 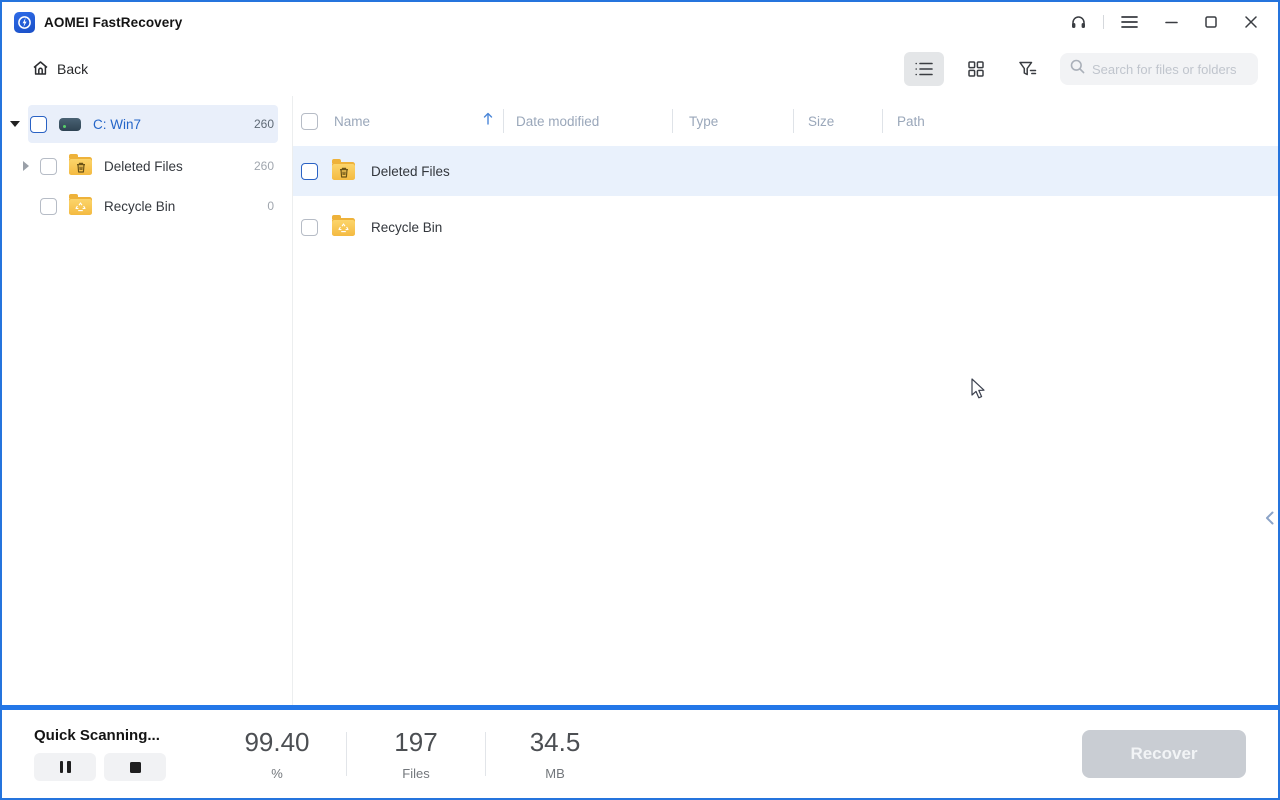 I want to click on search-input, so click(x=1172, y=69).